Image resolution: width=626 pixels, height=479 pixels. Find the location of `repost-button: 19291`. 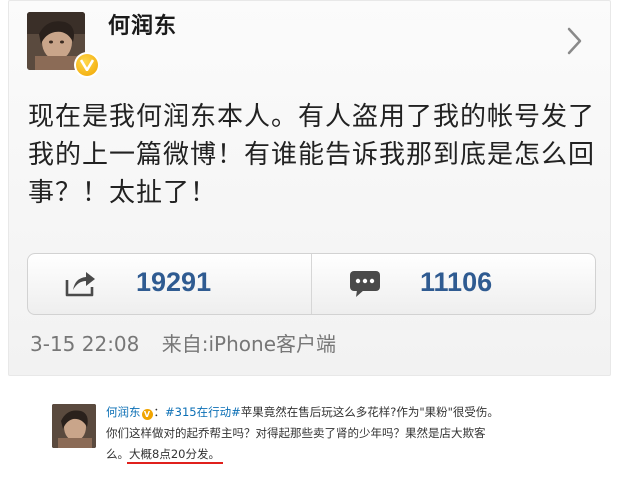

repost-button: 19291 is located at coordinates (169, 284).